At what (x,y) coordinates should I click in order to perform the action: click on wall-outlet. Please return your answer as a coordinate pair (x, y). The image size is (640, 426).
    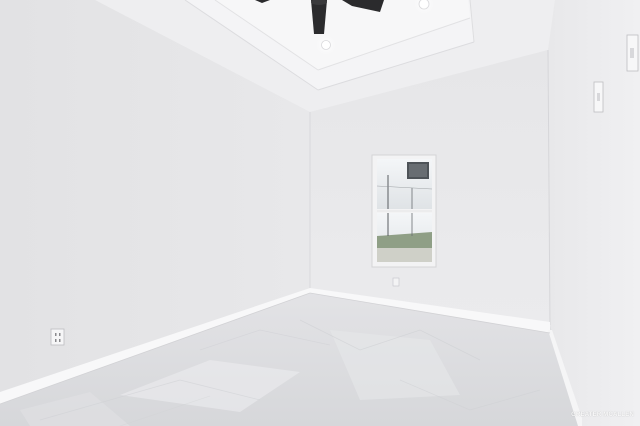
    Looking at the image, I should click on (57, 337).